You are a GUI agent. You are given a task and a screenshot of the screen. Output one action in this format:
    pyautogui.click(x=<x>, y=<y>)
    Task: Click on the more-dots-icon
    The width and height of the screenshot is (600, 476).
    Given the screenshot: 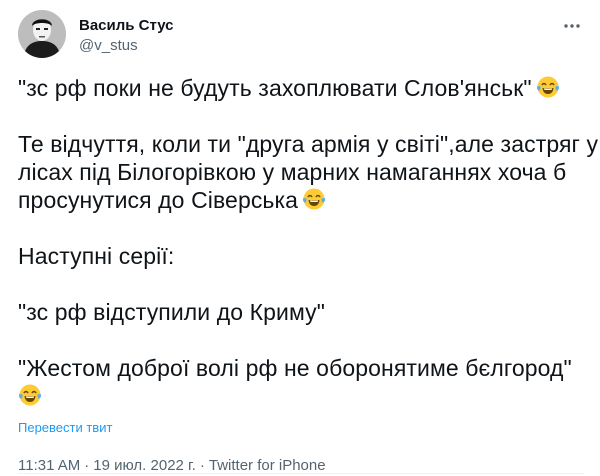 What is the action you would take?
    pyautogui.click(x=572, y=26)
    